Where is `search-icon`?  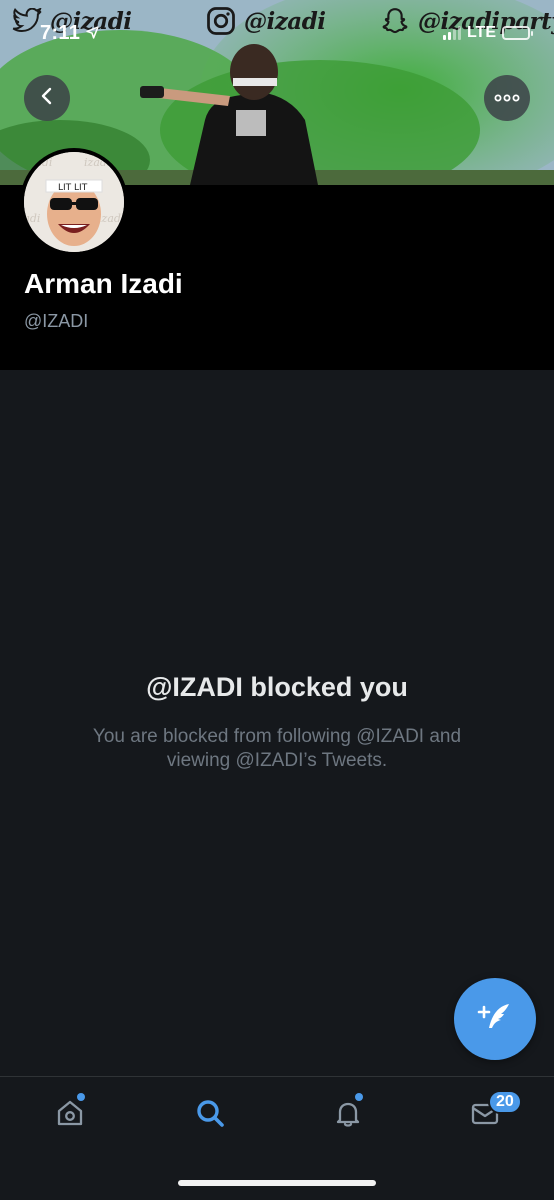 search-icon is located at coordinates (210, 1115).